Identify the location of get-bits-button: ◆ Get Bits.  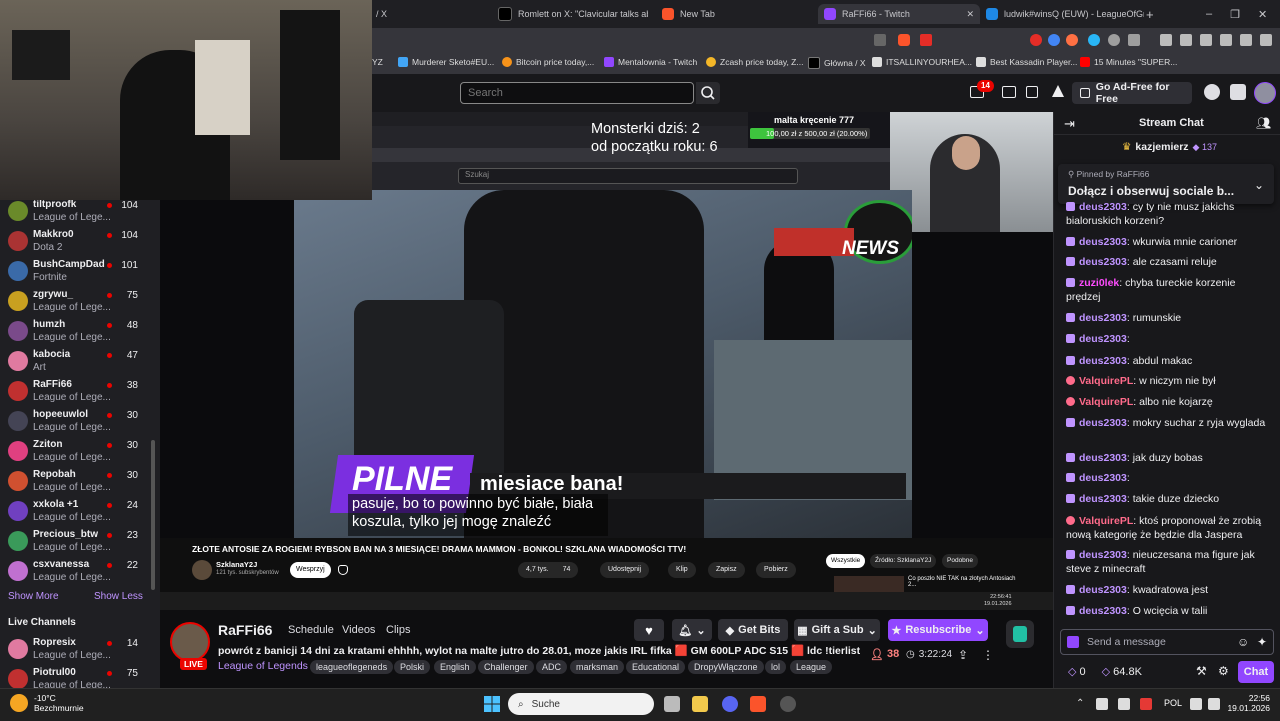
(753, 630).